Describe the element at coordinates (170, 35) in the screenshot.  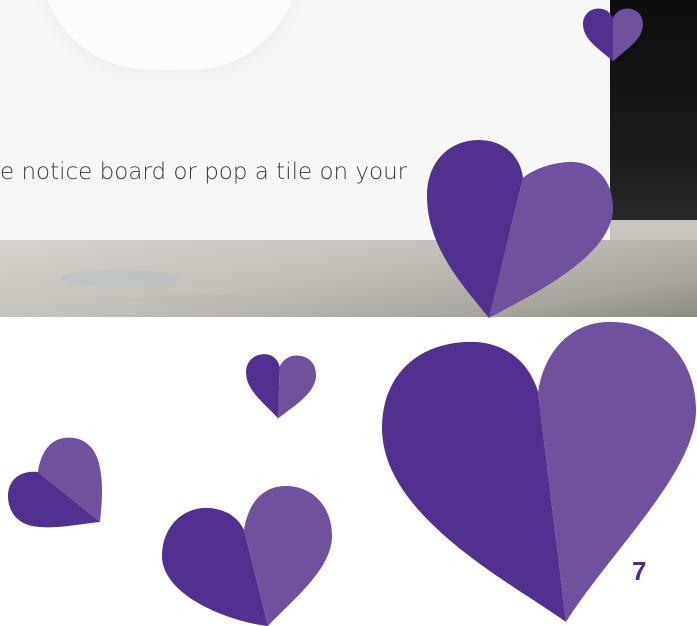
I see `card-decoration` at that location.